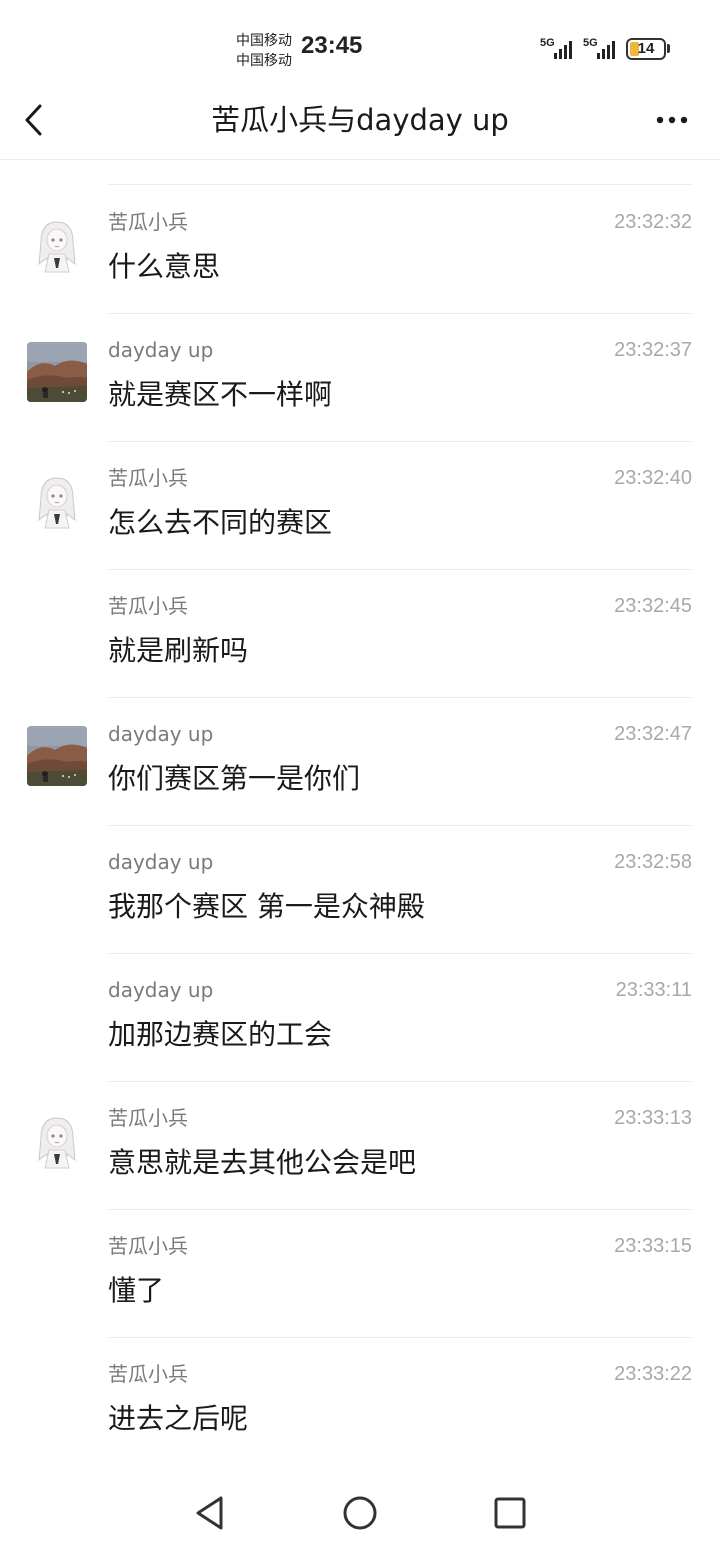  What do you see at coordinates (360, 633) in the screenshot?
I see `message-item: 苦瓜小兵 23:32:45 就是刷新吗` at bounding box center [360, 633].